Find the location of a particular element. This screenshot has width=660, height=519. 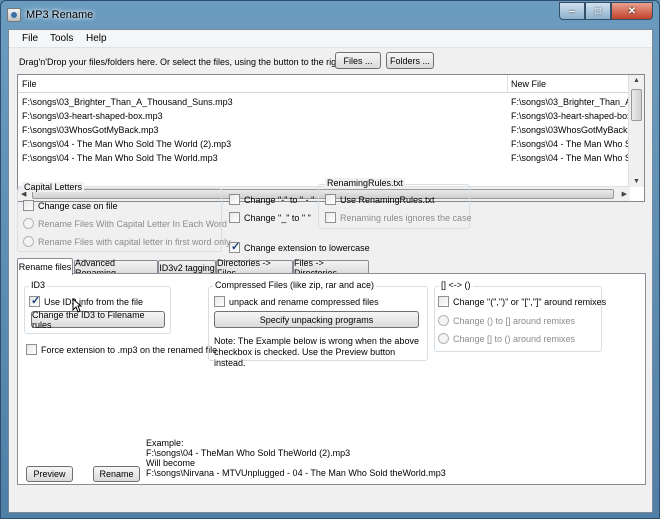

tab-id3v2-tagging: ID3v2 tagging is located at coordinates (187, 267).